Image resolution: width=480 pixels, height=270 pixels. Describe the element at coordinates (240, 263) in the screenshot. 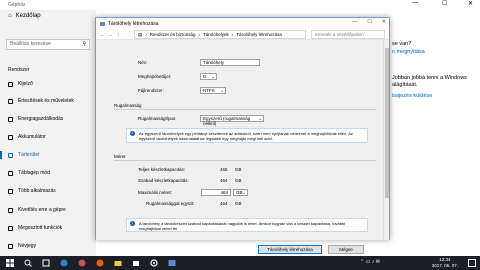

I see `taskbar: ⌃ ▭ ♪ ✉ 12:34 2017. 06. 07.` at that location.